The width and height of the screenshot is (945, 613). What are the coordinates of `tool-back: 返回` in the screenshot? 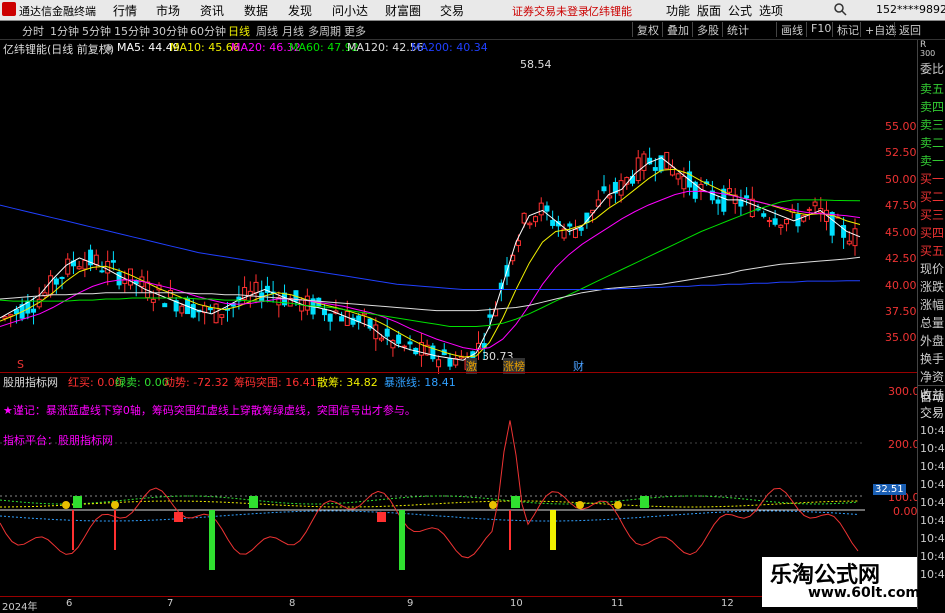 It's located at (907, 29).